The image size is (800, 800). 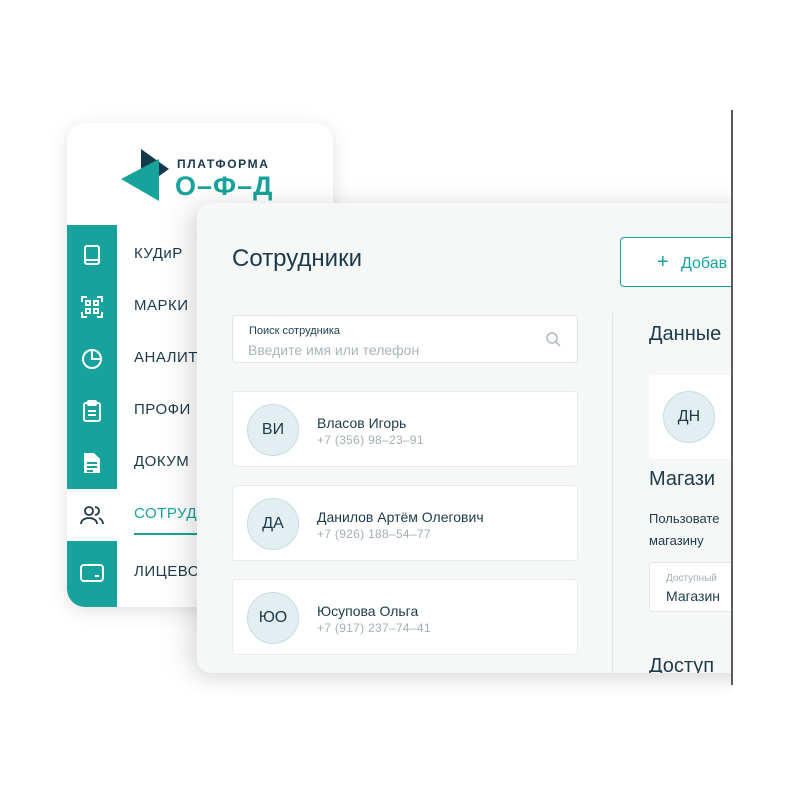 What do you see at coordinates (691, 578) in the screenshot?
I see `store-select-label: Доступный` at bounding box center [691, 578].